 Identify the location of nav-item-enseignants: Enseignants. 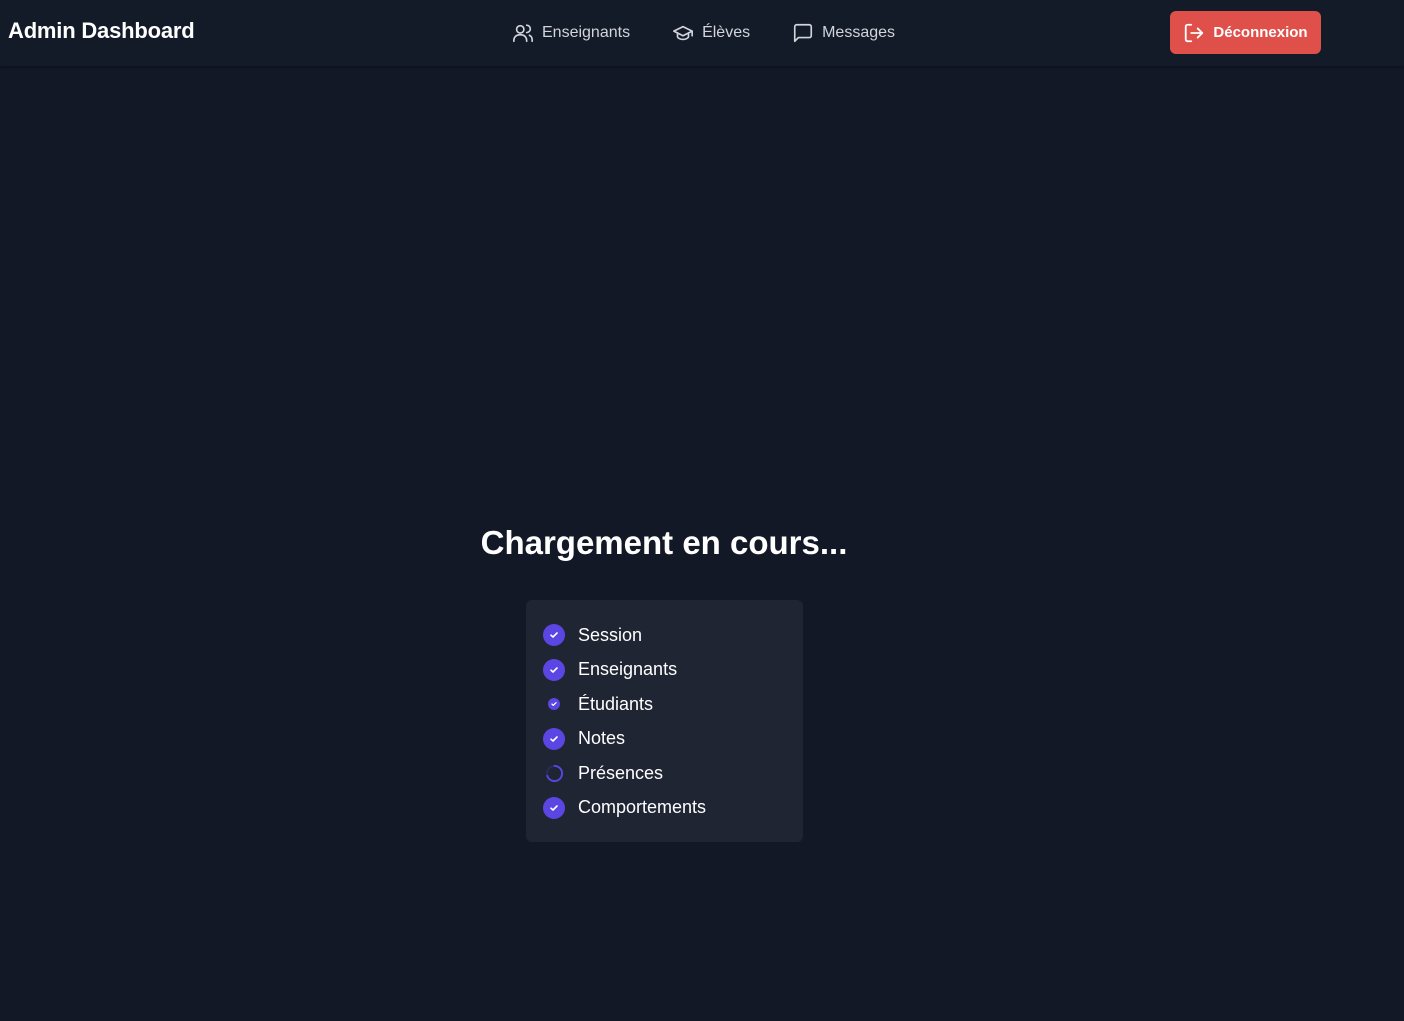
(571, 33).